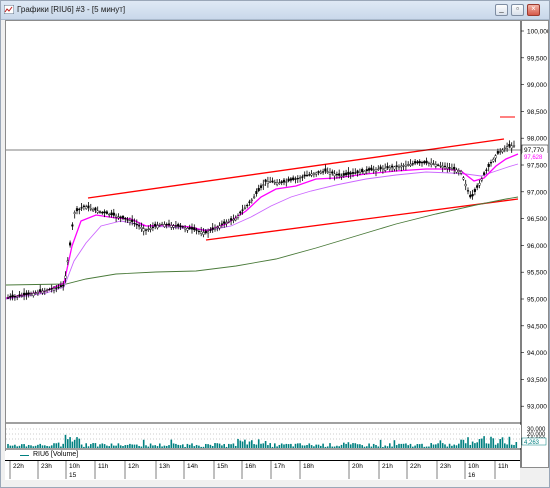 Image resolution: width=550 pixels, height=488 pixels. Describe the element at coordinates (532, 443) in the screenshot. I see `volume-current-label: 4,263` at that location.